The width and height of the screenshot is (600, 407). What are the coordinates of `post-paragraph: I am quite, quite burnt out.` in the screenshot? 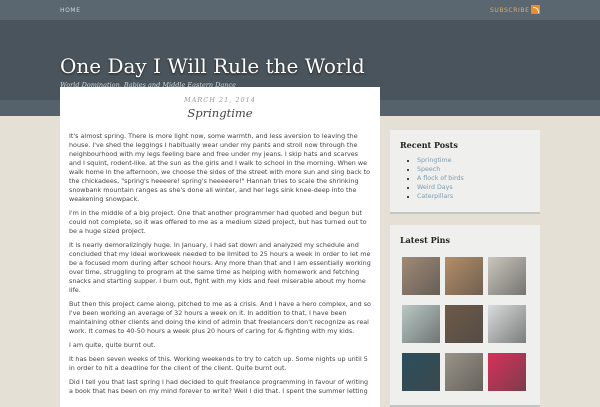 It's located at (112, 345).